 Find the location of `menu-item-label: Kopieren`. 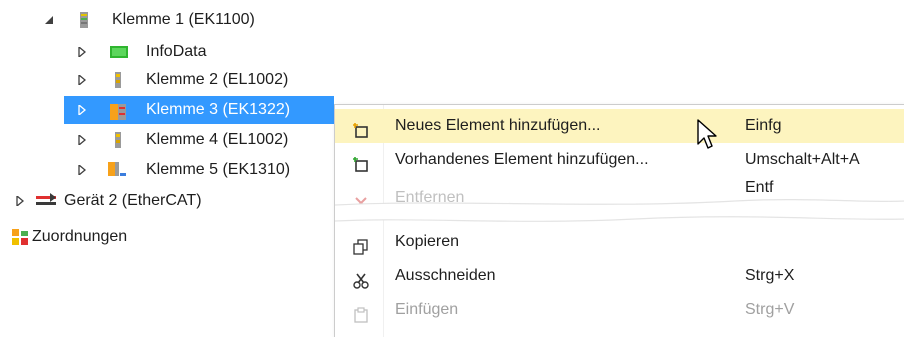

menu-item-label: Kopieren is located at coordinates (427, 241).